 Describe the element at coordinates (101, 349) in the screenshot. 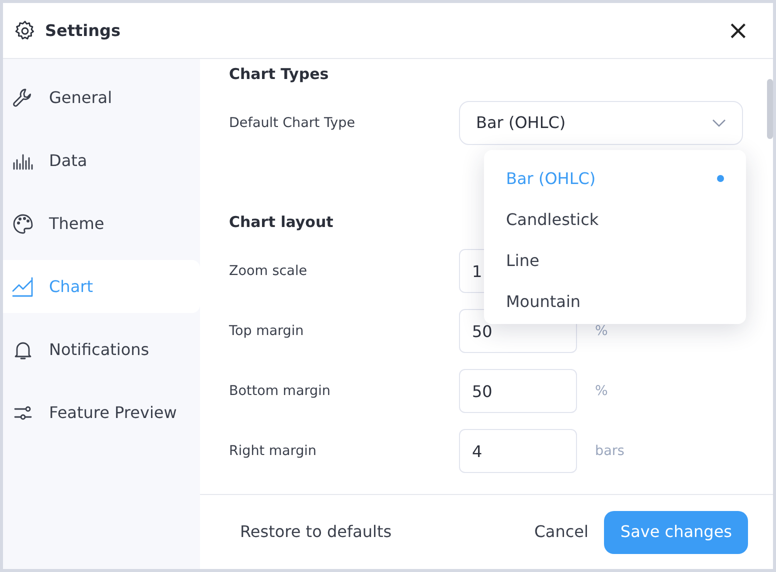

I see `sidebar-item: Notifications` at that location.